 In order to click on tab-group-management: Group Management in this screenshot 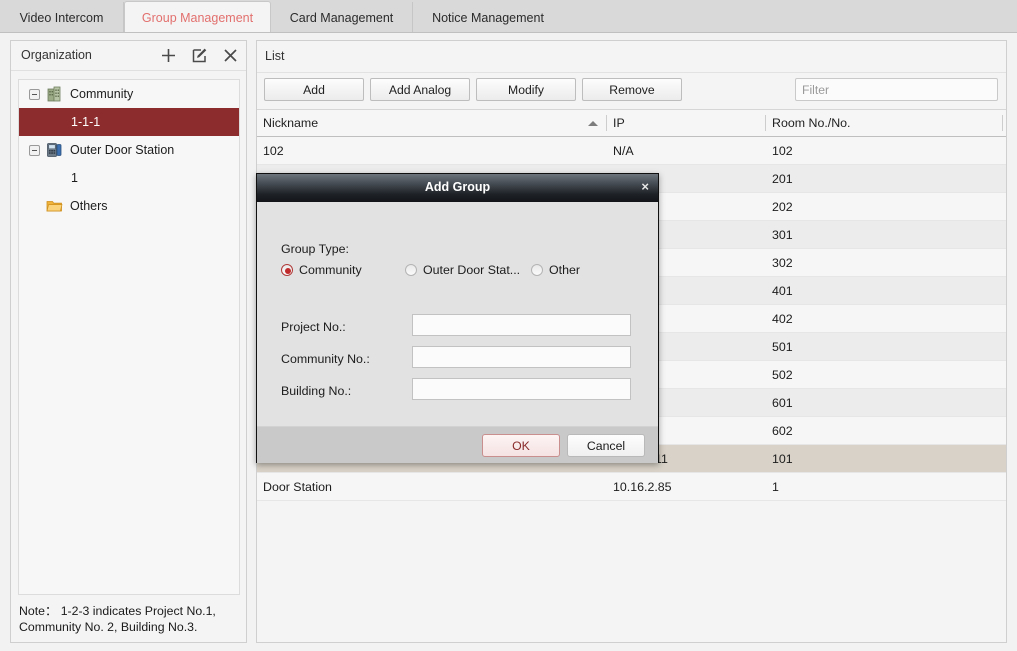, I will do `click(197, 17)`.